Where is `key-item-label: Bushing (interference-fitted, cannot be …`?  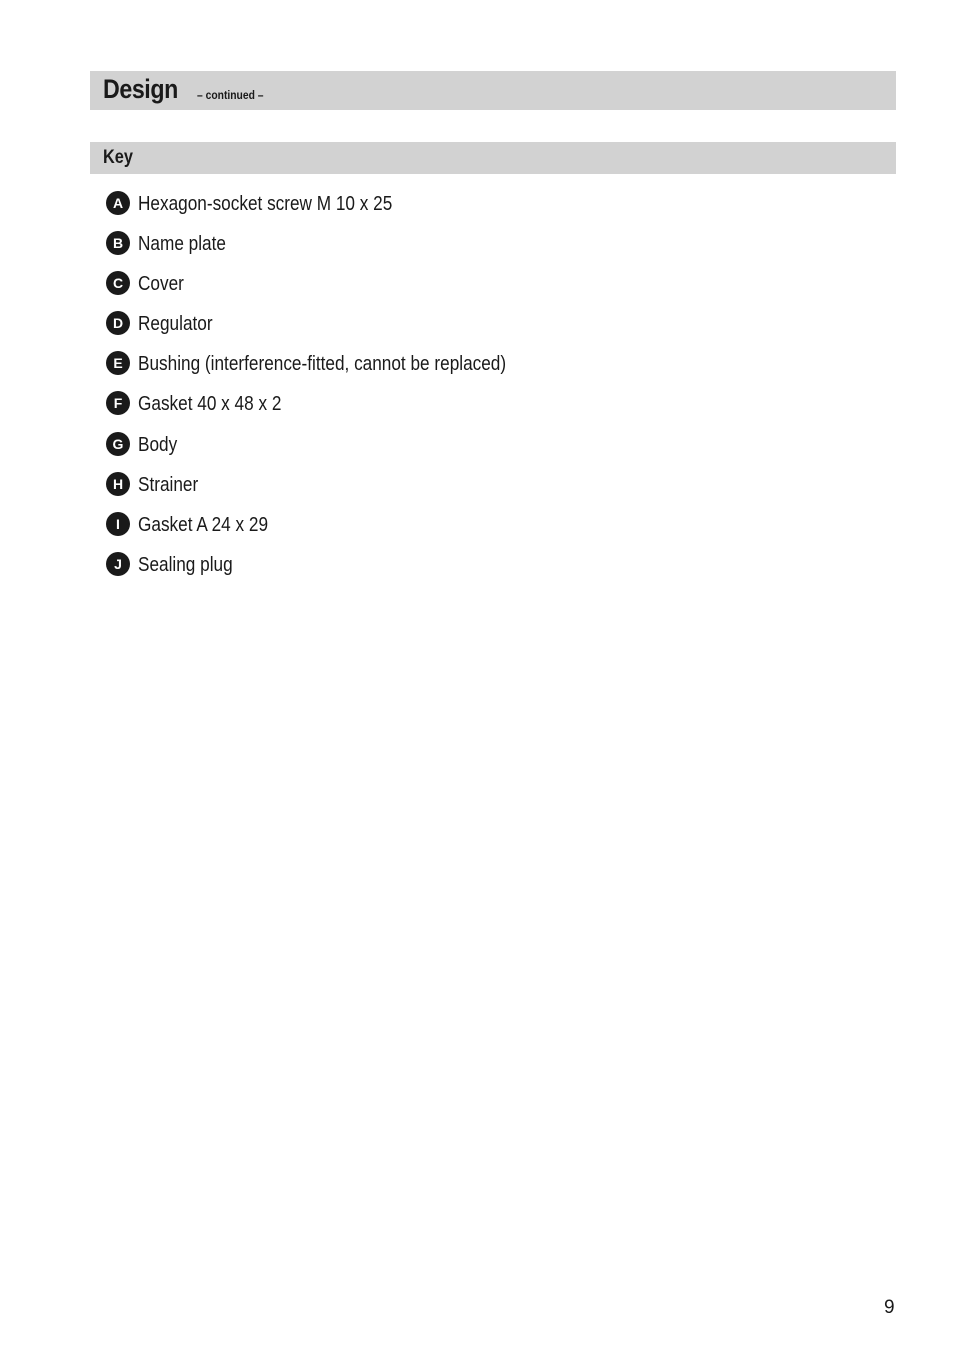 key-item-label: Bushing (interference-fitted, cannot be … is located at coordinates (322, 364).